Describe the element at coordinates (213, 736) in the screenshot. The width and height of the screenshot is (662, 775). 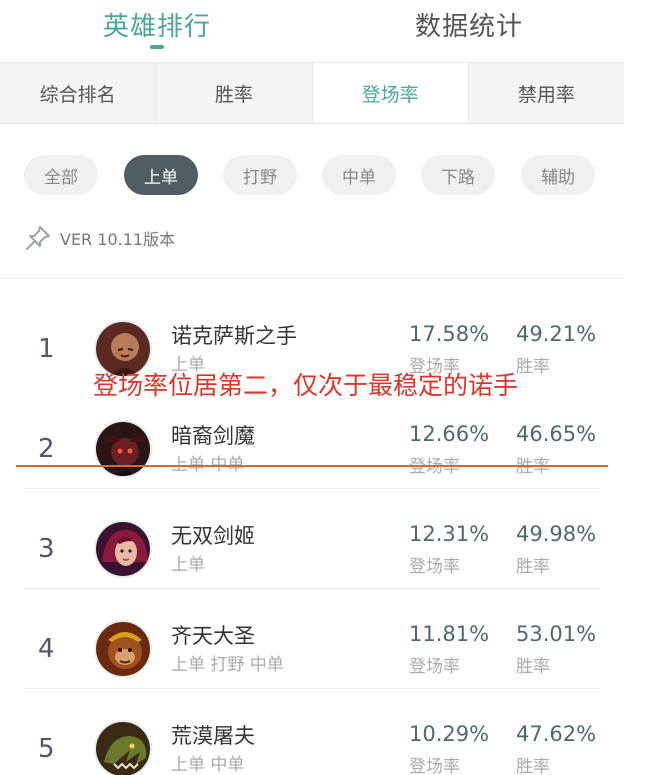
I see `hero-name: 荒漠屠夫` at that location.